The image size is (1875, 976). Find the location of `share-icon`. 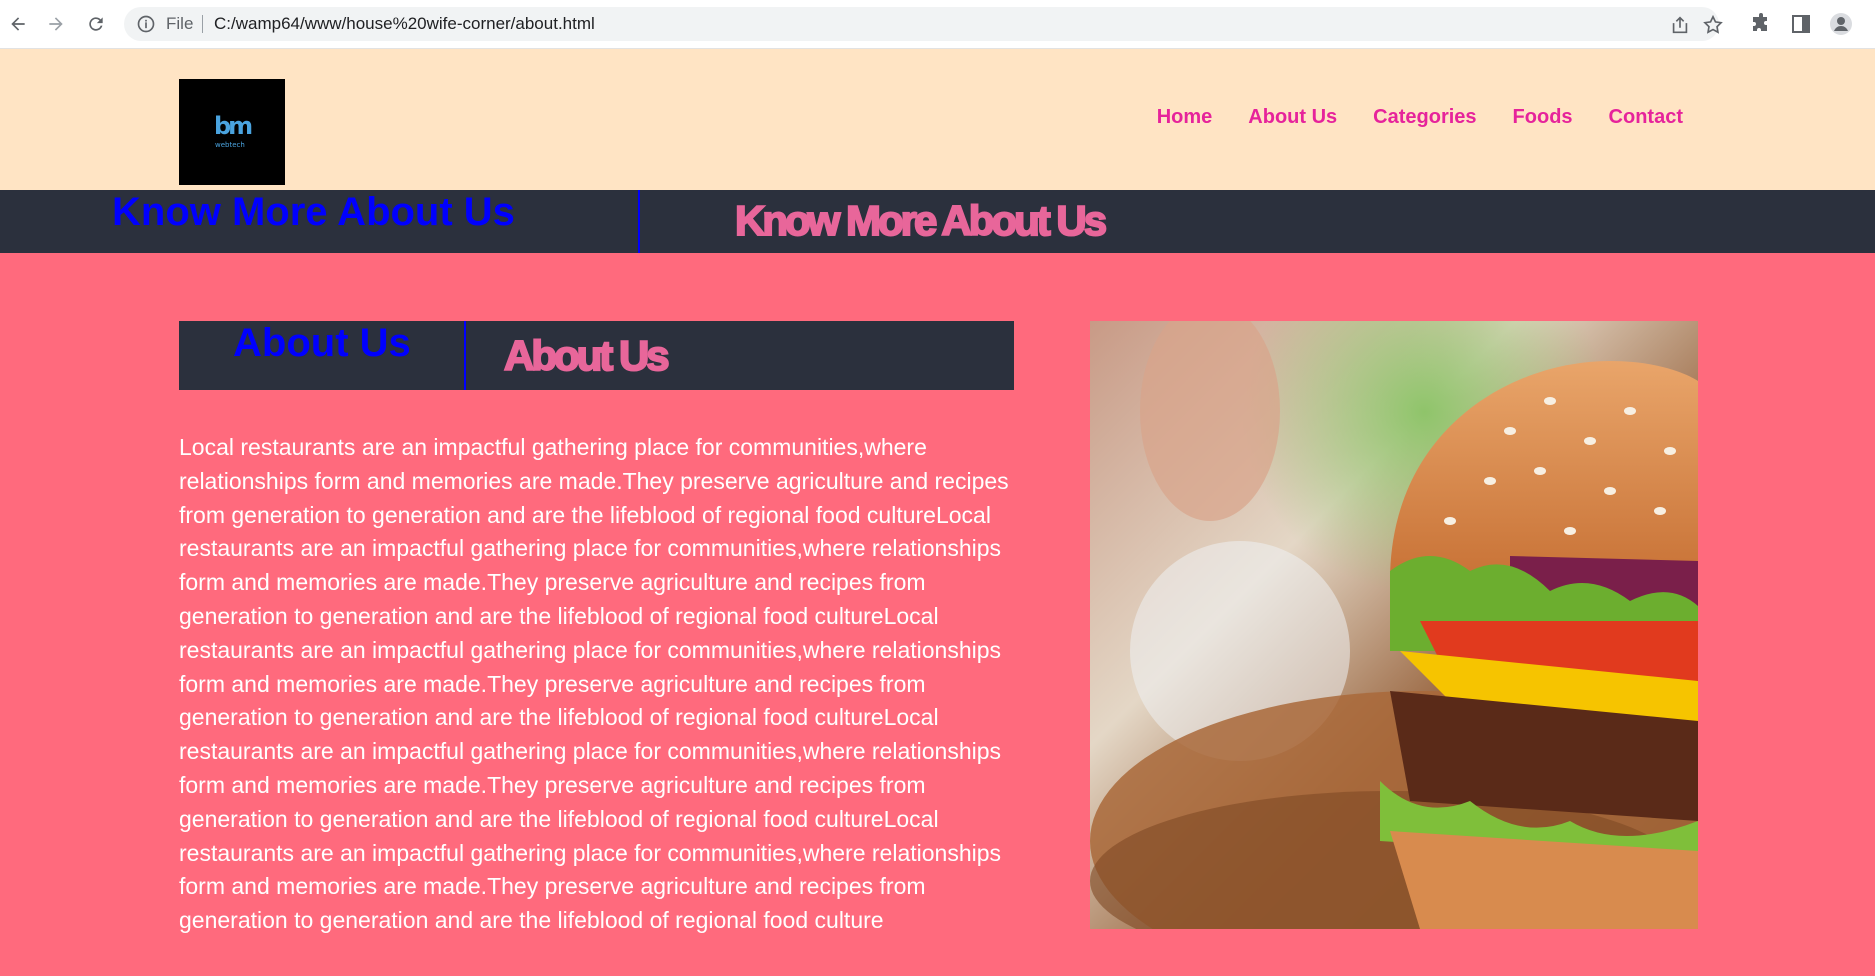

share-icon is located at coordinates (1680, 25).